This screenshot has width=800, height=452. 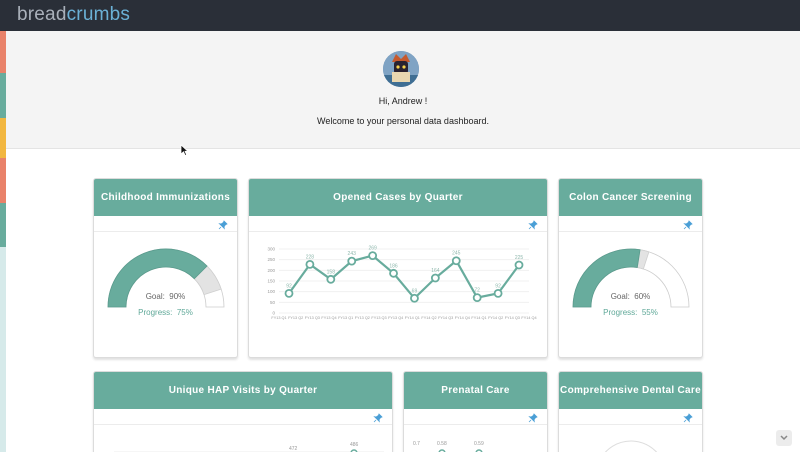 I want to click on top-nav-bar: breadcrumbs, so click(x=400, y=15).